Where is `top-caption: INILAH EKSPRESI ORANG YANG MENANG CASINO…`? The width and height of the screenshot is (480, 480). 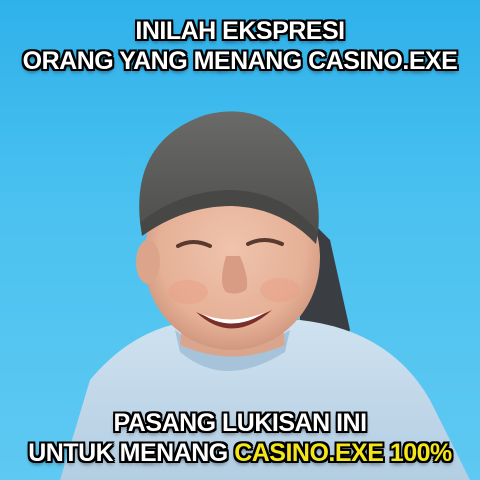
top-caption: INILAH EKSPRESI ORANG YANG MENANG CASINO… is located at coordinates (240, 46).